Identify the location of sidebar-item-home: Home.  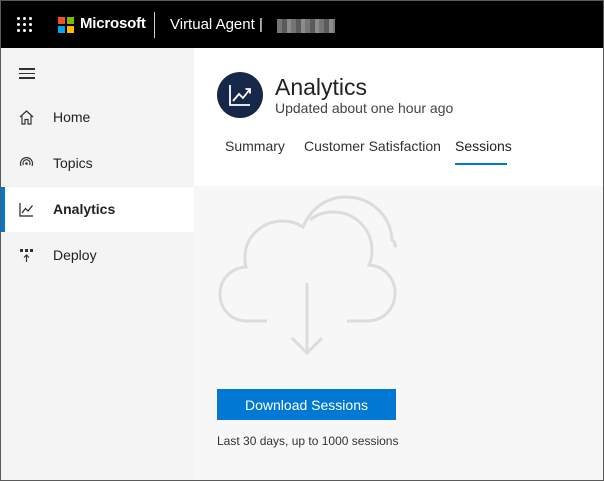
(97, 117).